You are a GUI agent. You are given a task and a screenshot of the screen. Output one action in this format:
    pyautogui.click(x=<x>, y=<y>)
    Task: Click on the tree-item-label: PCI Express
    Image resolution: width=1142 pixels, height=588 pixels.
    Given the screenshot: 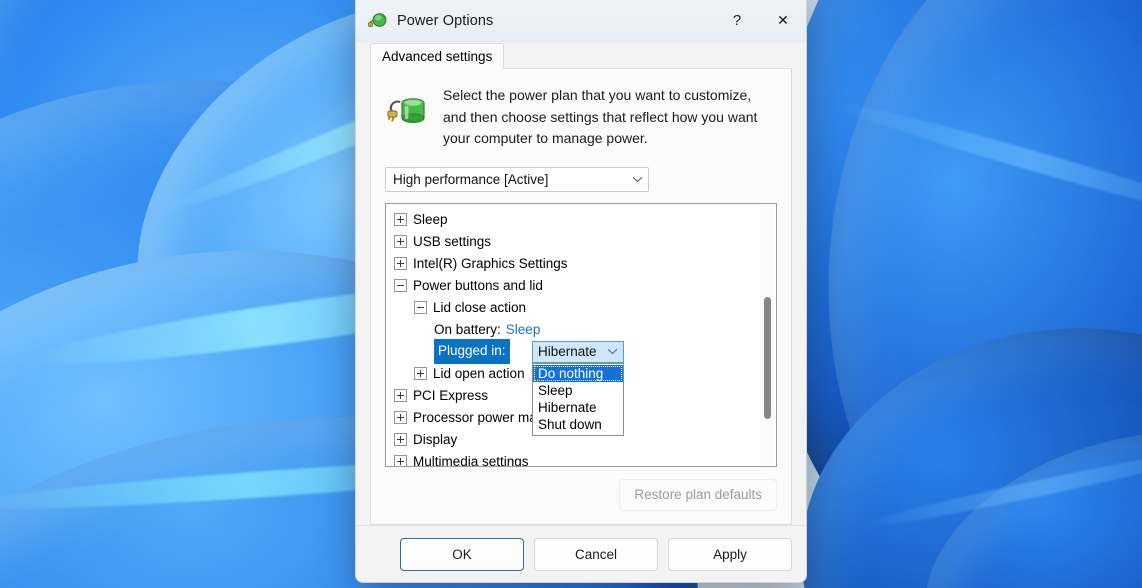 What is the action you would take?
    pyautogui.click(x=451, y=395)
    